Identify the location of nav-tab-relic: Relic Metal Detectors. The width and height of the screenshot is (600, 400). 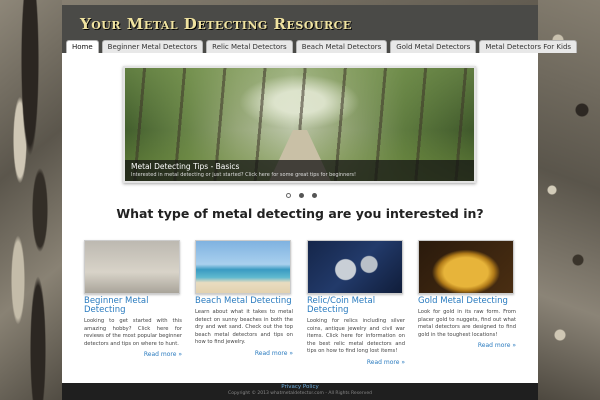
(249, 46).